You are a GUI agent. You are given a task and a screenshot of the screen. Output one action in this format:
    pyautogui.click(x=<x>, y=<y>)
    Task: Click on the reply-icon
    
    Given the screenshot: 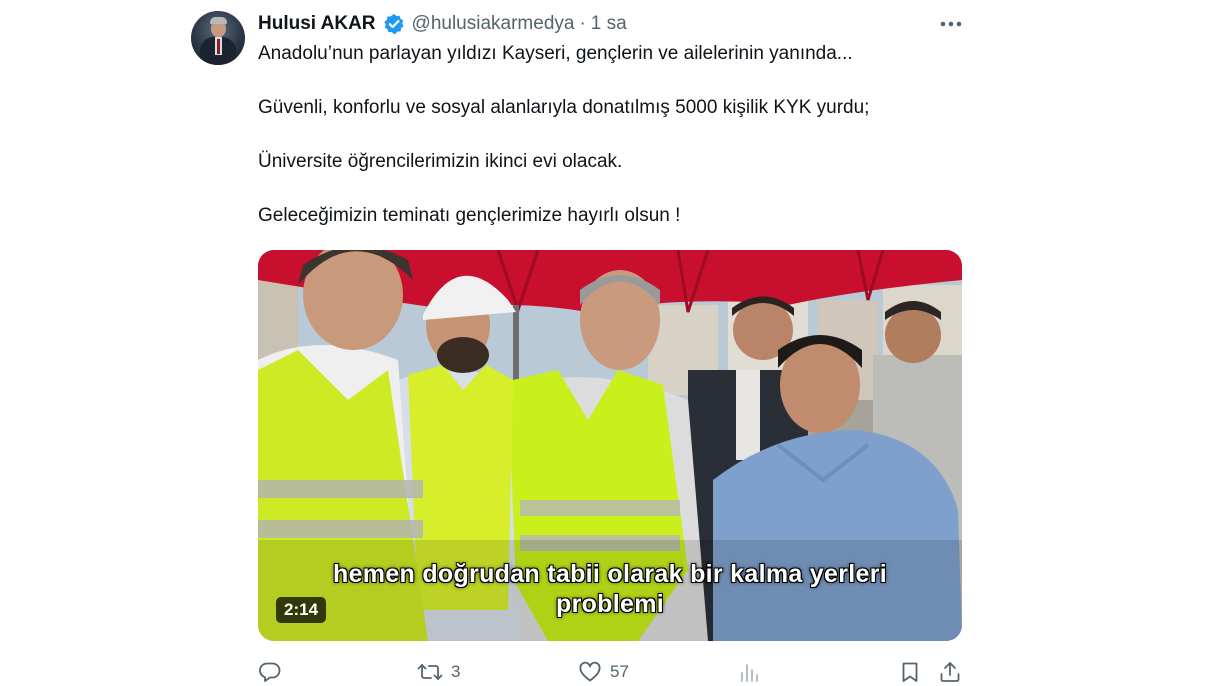 What is the action you would take?
    pyautogui.click(x=270, y=672)
    